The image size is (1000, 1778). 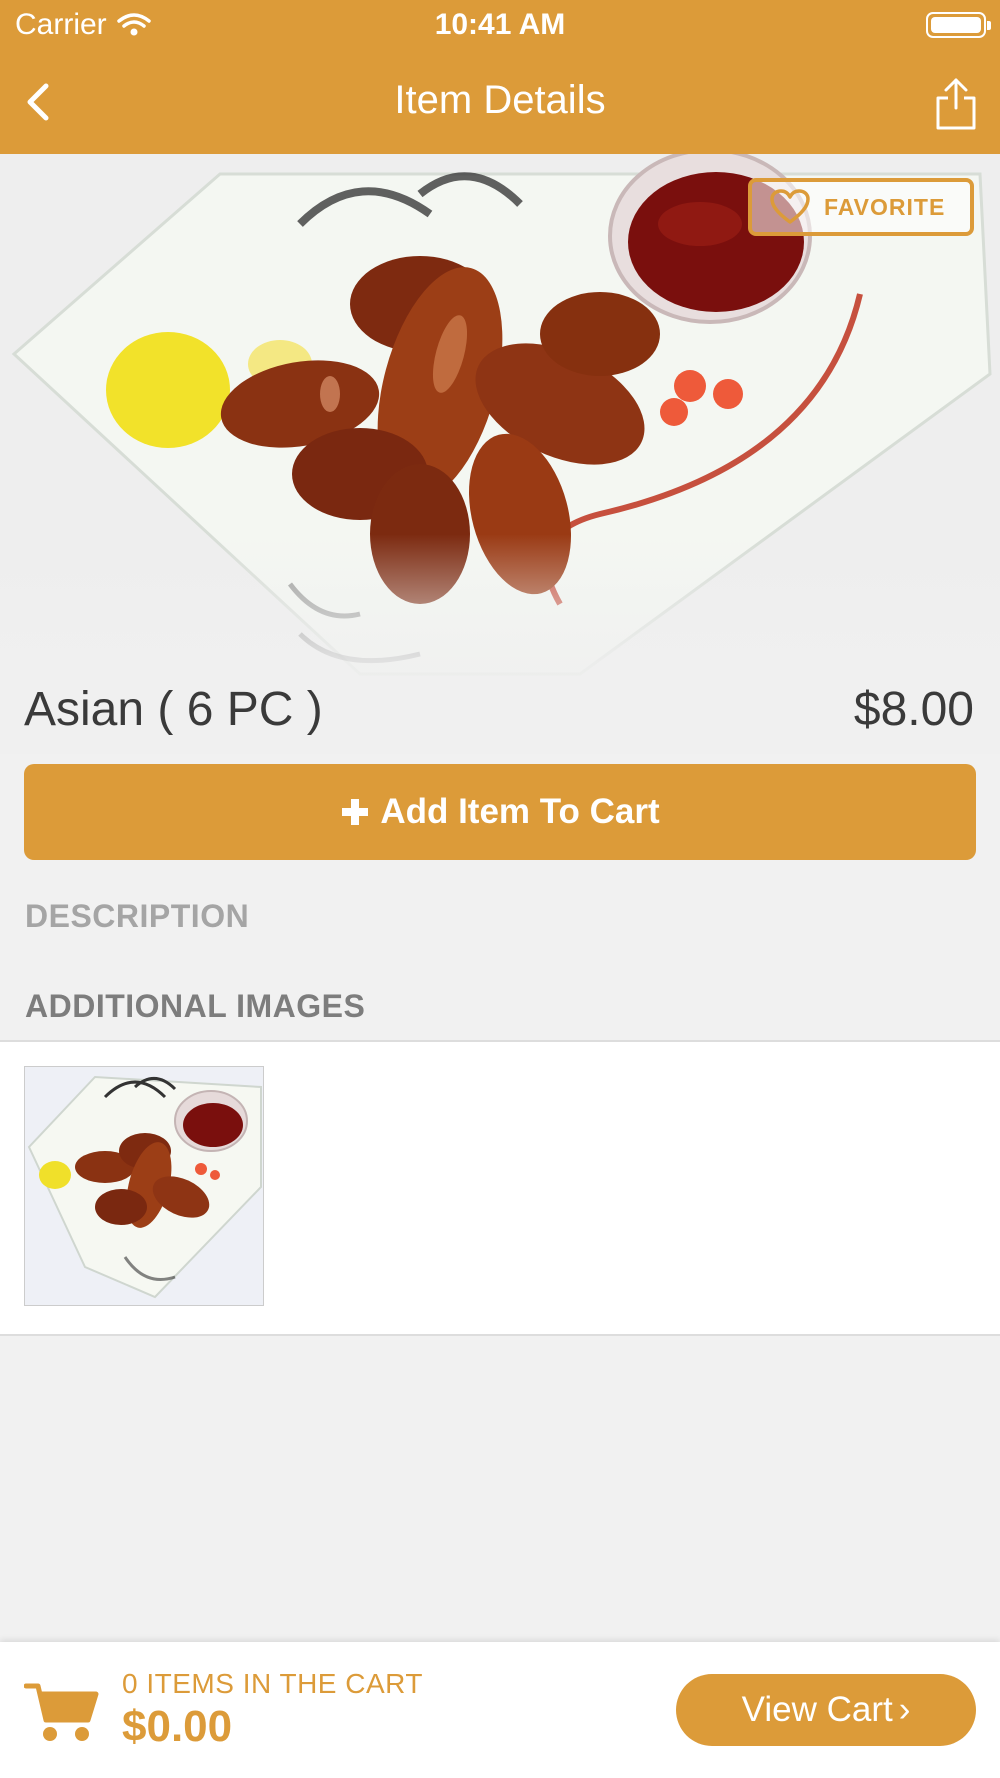 I want to click on additional-image-thumbnail, so click(x=144, y=1186).